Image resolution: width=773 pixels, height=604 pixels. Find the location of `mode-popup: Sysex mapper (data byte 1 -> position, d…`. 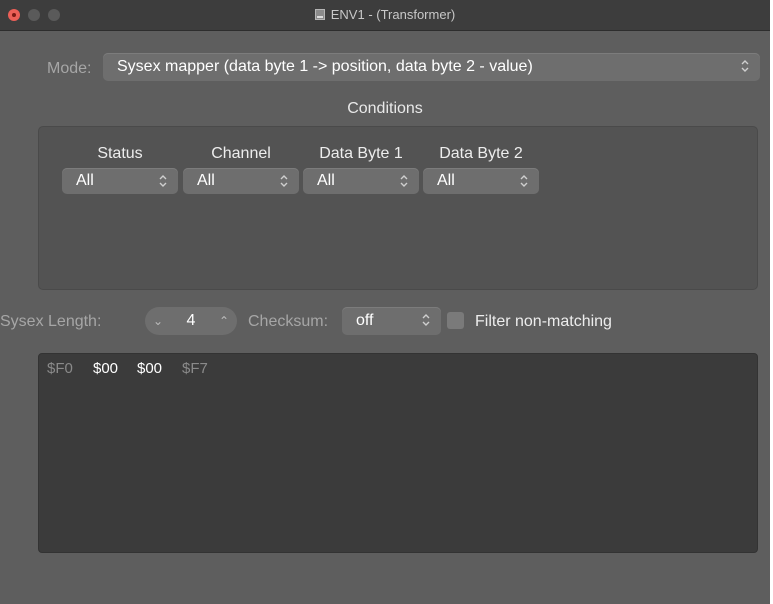

mode-popup: Sysex mapper (data byte 1 -> position, d… is located at coordinates (431, 67).